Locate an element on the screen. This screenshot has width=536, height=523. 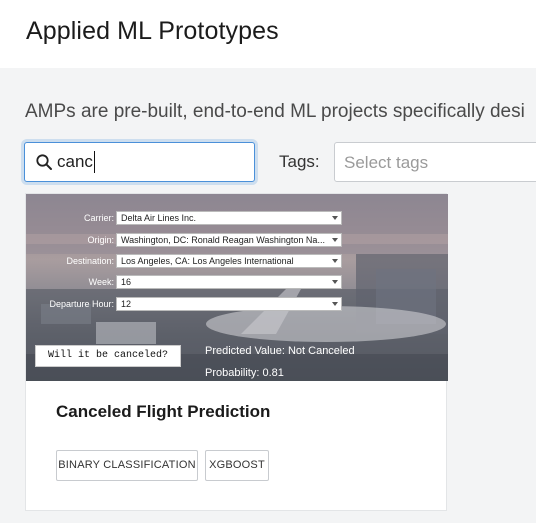
departure-hour-select: 12 is located at coordinates (229, 304).